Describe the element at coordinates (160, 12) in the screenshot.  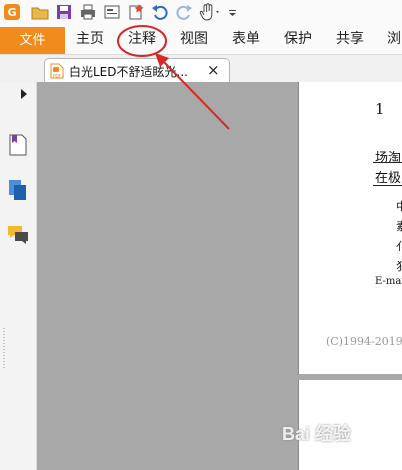
I see `undo-icon` at that location.